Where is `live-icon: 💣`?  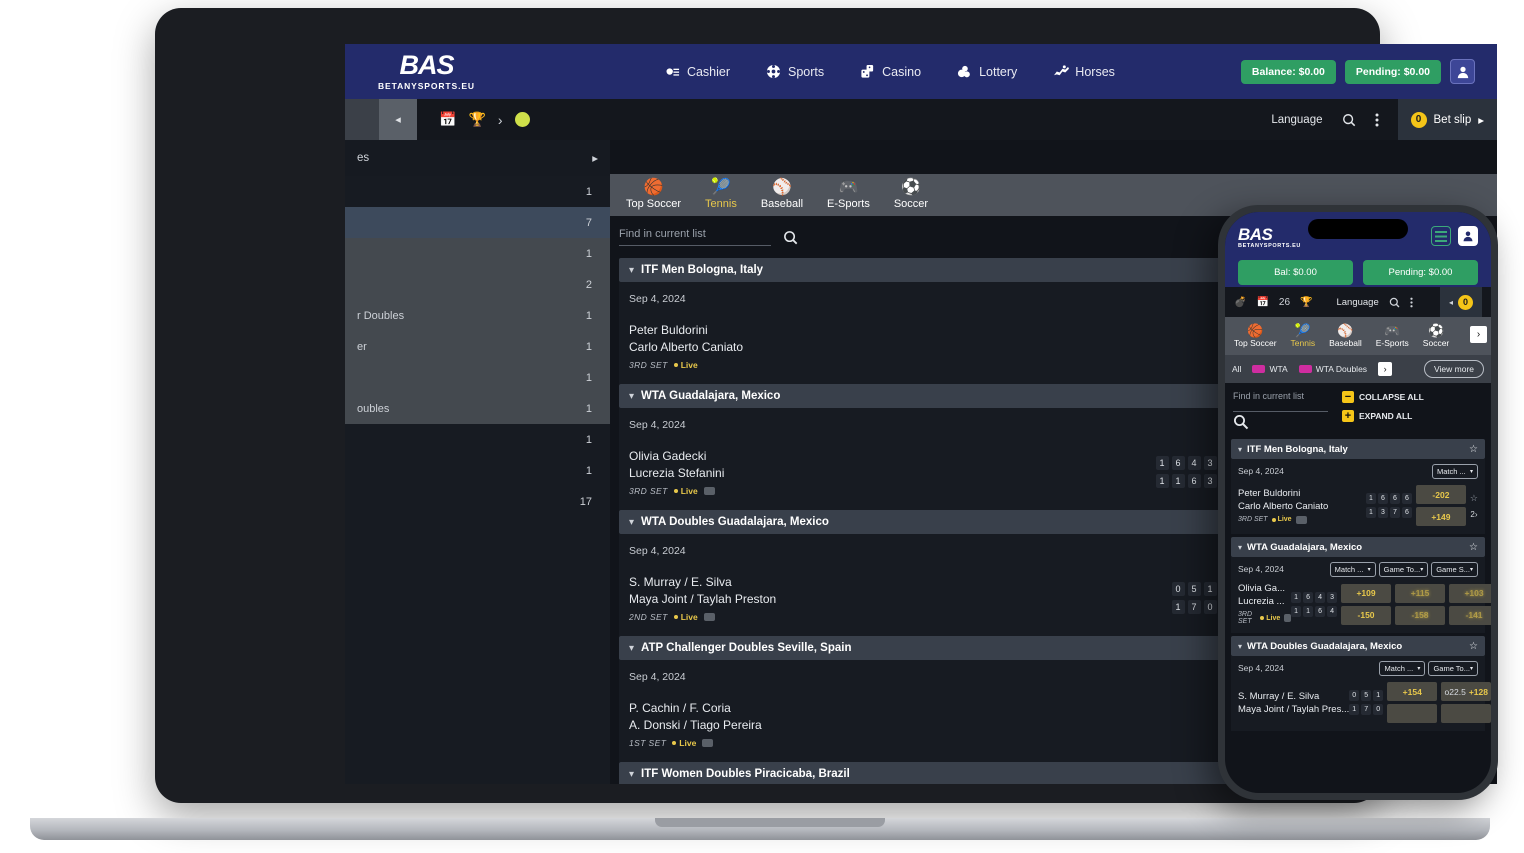
live-icon: 💣 is located at coordinates (1240, 302).